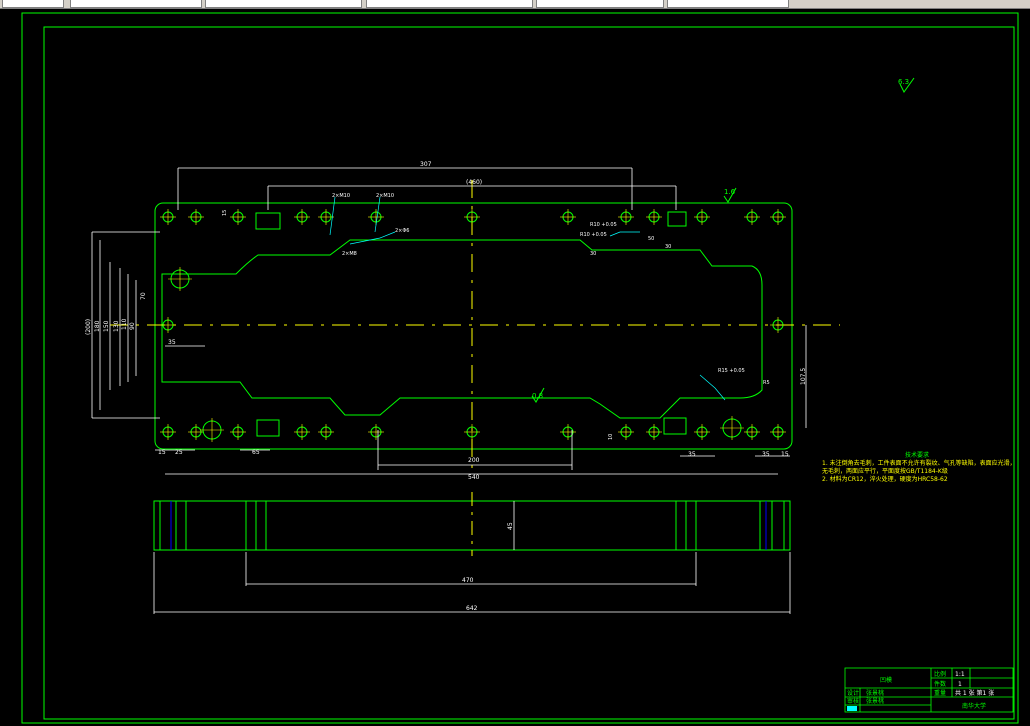  What do you see at coordinates (593, 235) in the screenshot?
I see `dim-radius-b: R10 +0.05` at bounding box center [593, 235].